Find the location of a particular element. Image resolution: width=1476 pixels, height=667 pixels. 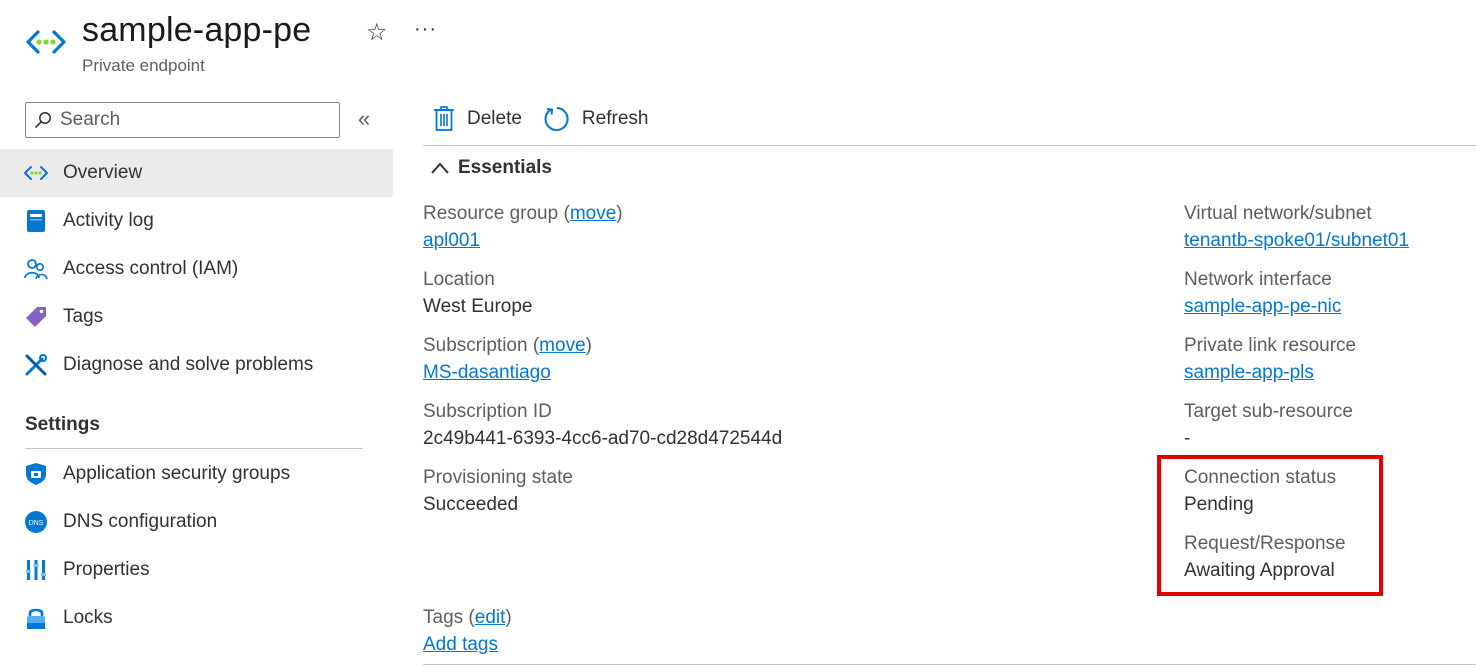

search-input: Search is located at coordinates (182, 120).